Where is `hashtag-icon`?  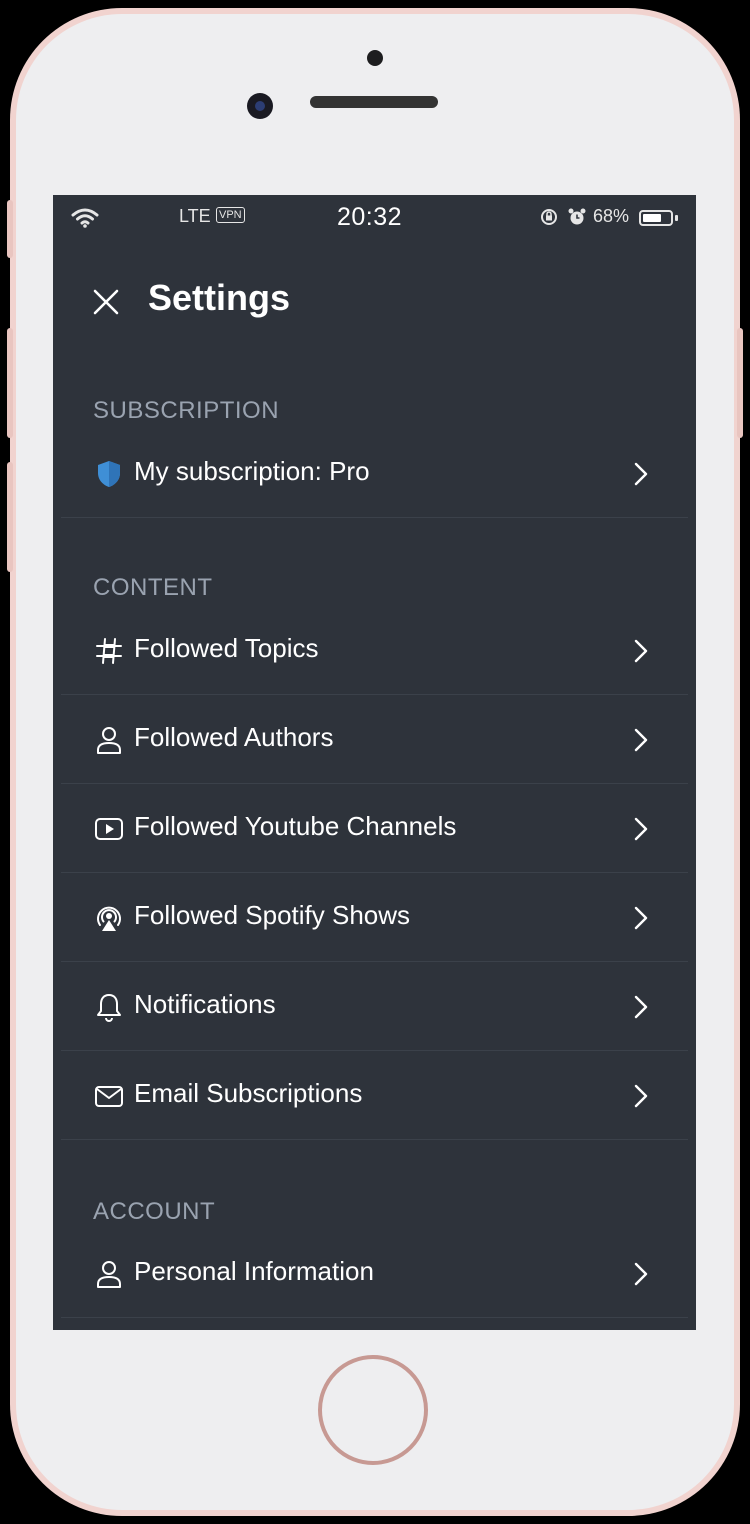
hashtag-icon is located at coordinates (109, 651).